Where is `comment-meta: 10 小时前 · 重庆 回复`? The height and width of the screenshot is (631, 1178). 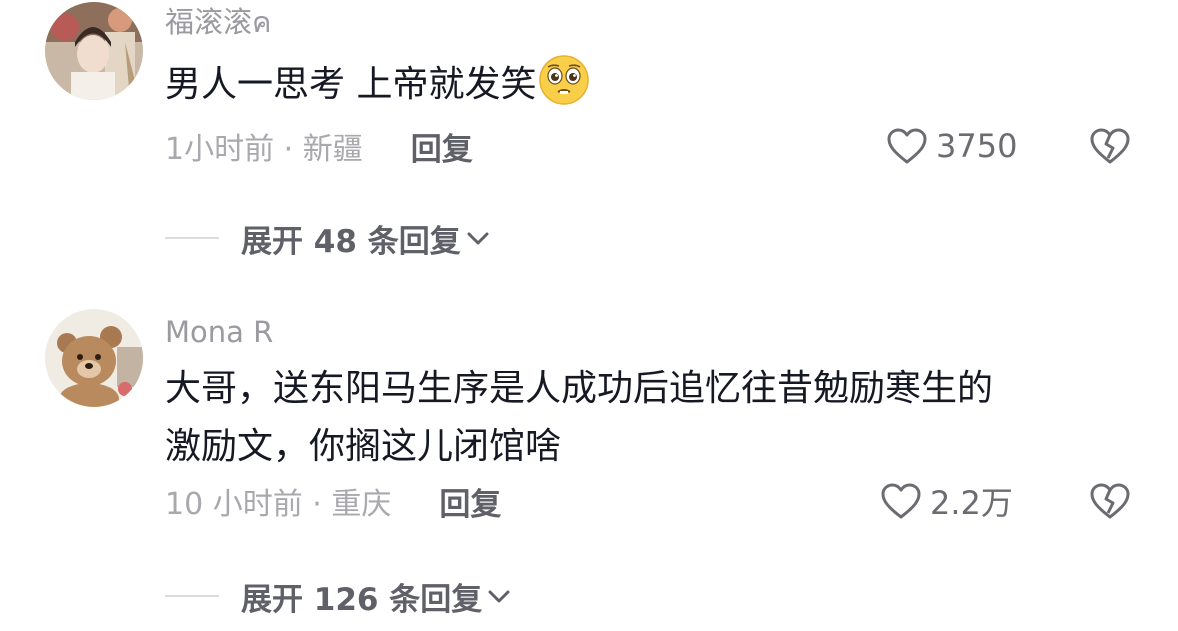
comment-meta: 10 小时前 · 重庆 回复 is located at coordinates (333, 501).